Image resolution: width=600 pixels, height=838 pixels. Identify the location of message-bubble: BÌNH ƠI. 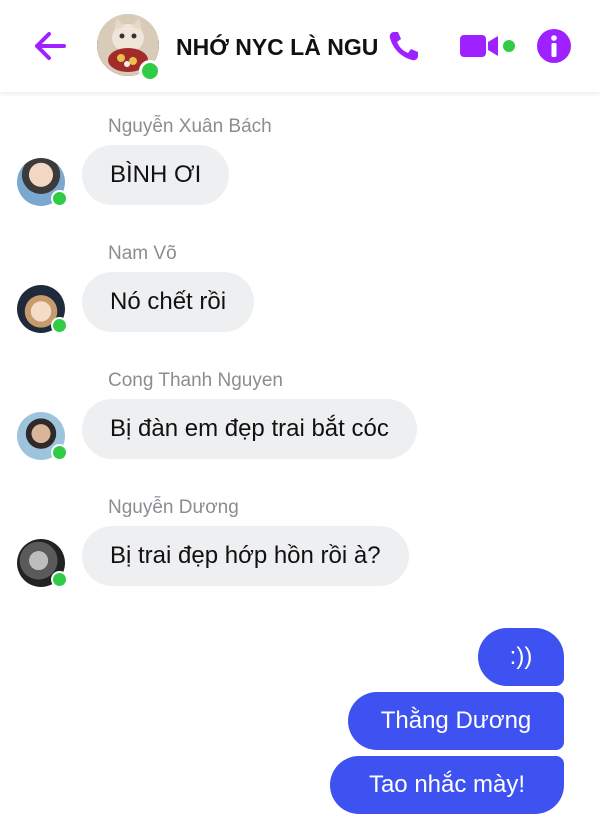
(156, 175).